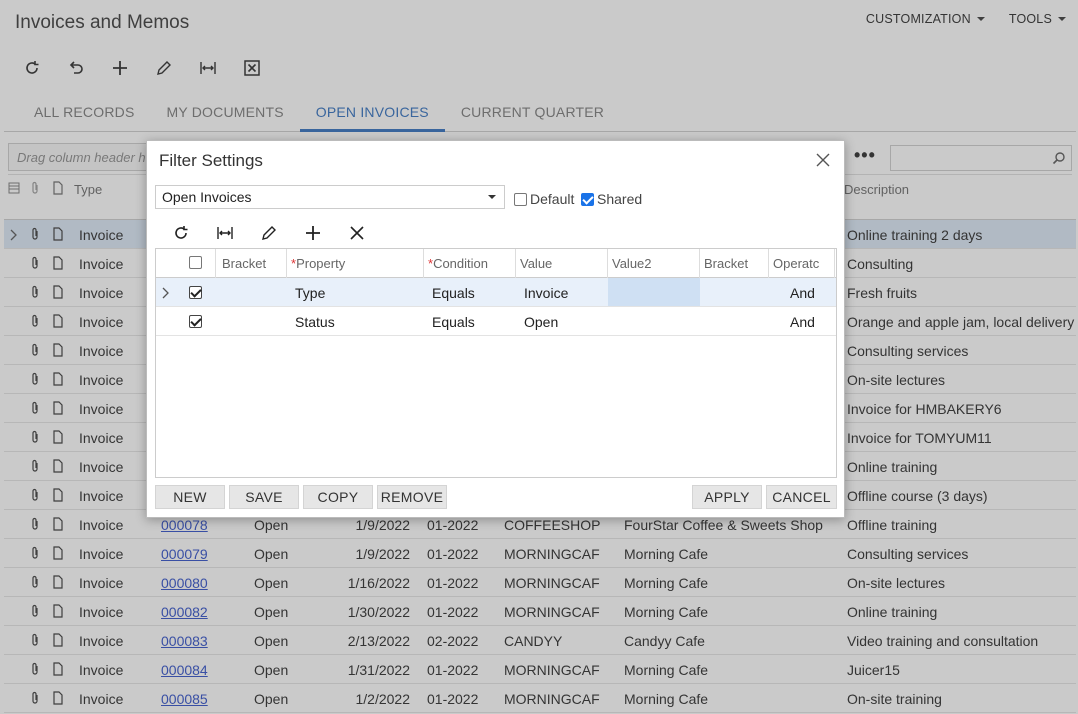  Describe the element at coordinates (492, 197) in the screenshot. I see `chevron-down-icon` at that location.